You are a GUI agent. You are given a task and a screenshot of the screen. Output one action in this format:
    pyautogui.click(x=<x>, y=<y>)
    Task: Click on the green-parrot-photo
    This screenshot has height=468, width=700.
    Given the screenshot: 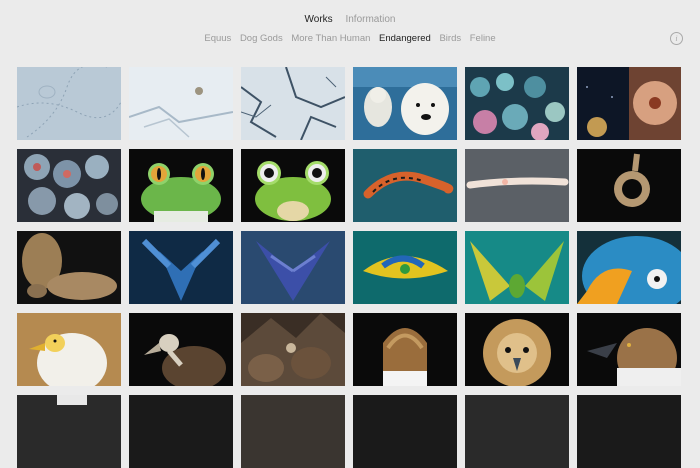 What is the action you would take?
    pyautogui.click(x=517, y=267)
    